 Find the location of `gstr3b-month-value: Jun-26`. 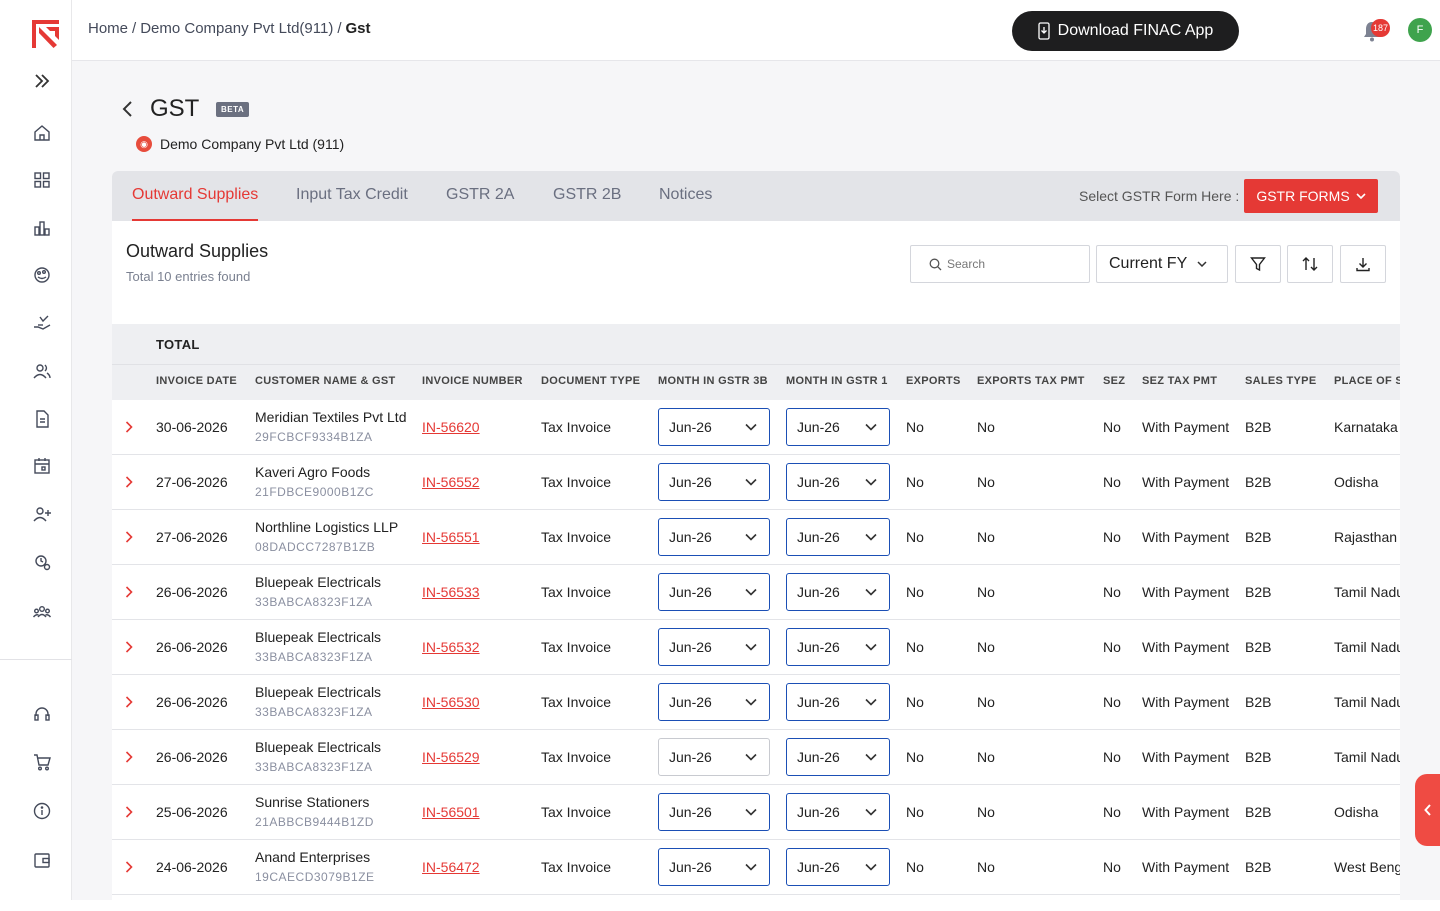

gstr3b-month-value: Jun-26 is located at coordinates (690, 427).